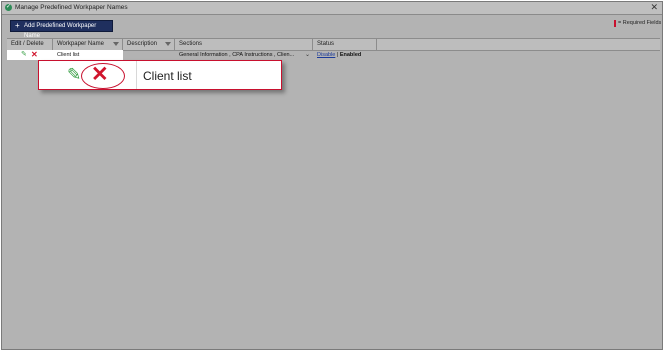  Describe the element at coordinates (350, 55) in the screenshot. I see `status-badge: Enabled` at that location.